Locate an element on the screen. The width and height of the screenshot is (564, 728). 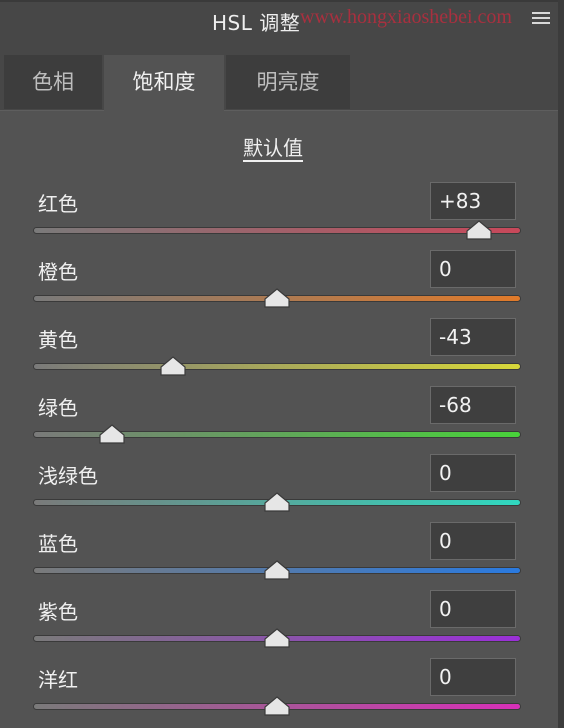
slider-row-blue: 蓝色 is located at coordinates (279, 556).